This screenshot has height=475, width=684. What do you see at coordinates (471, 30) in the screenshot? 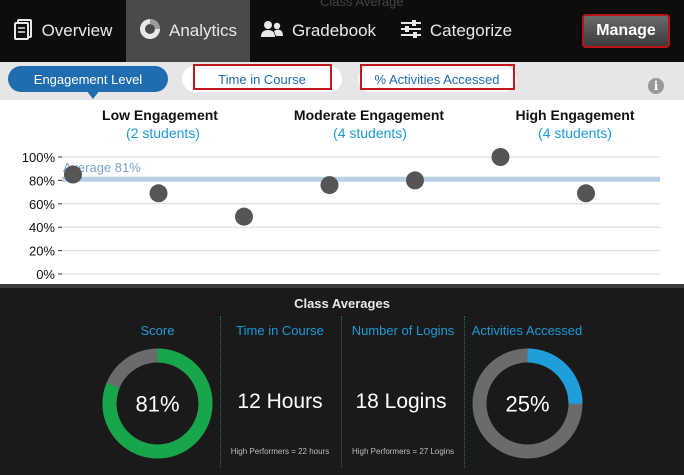
I see `tab-categorize-label: Categorize` at bounding box center [471, 30].